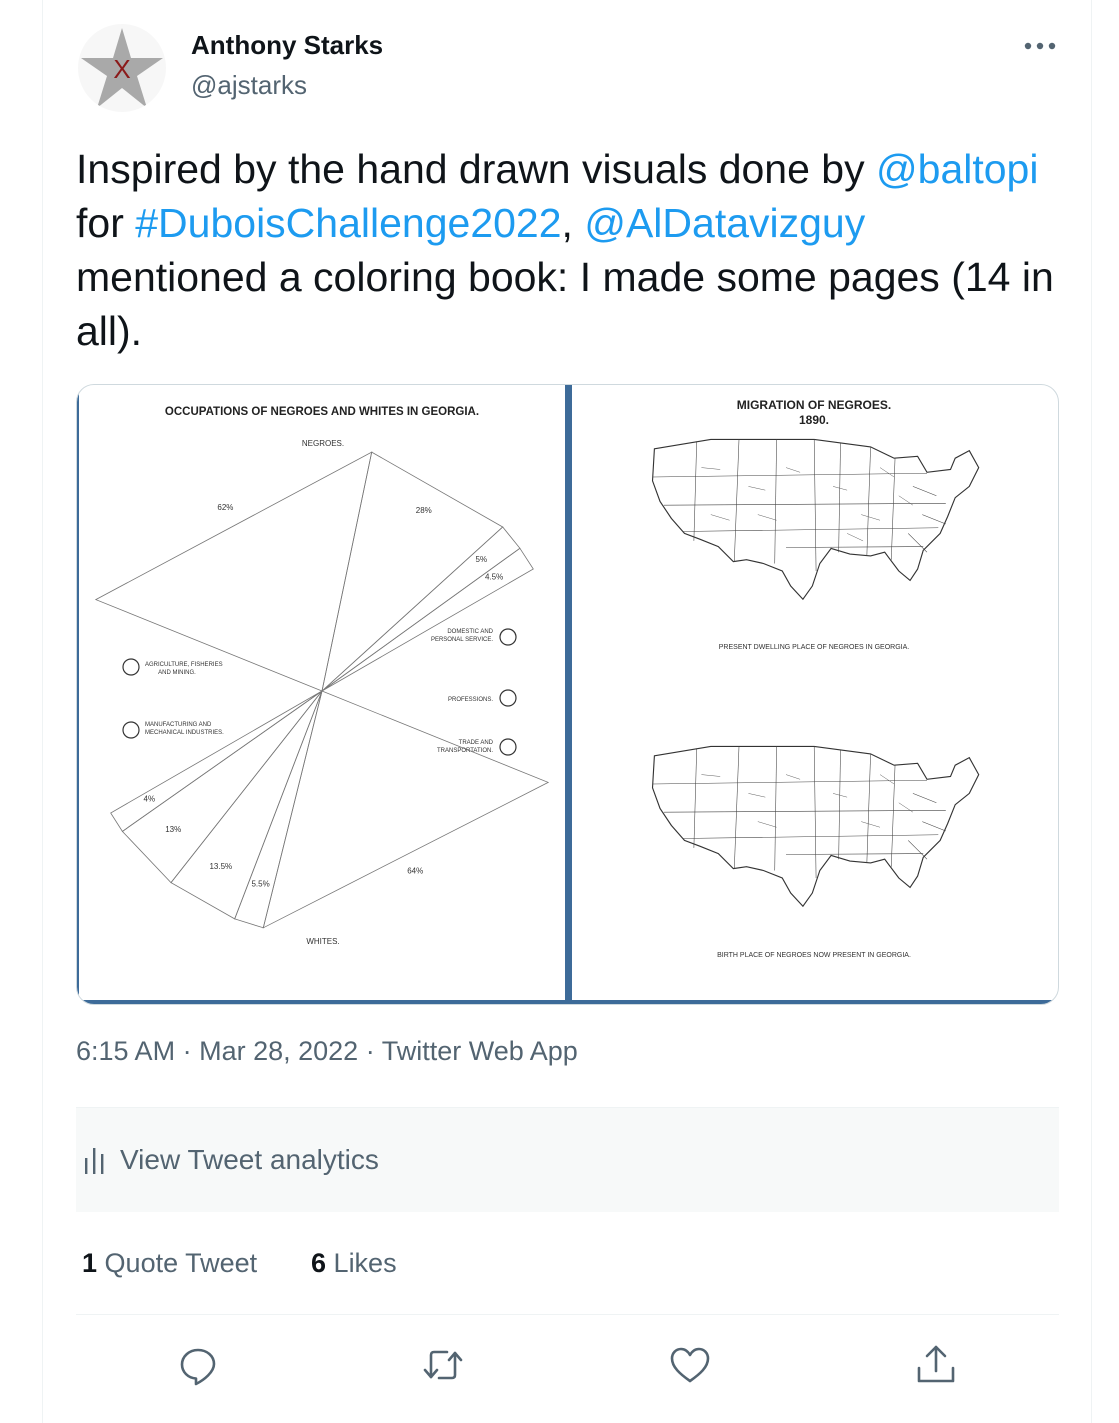  Describe the element at coordinates (573, 223) in the screenshot. I see `tweet-text-3: ,` at that location.